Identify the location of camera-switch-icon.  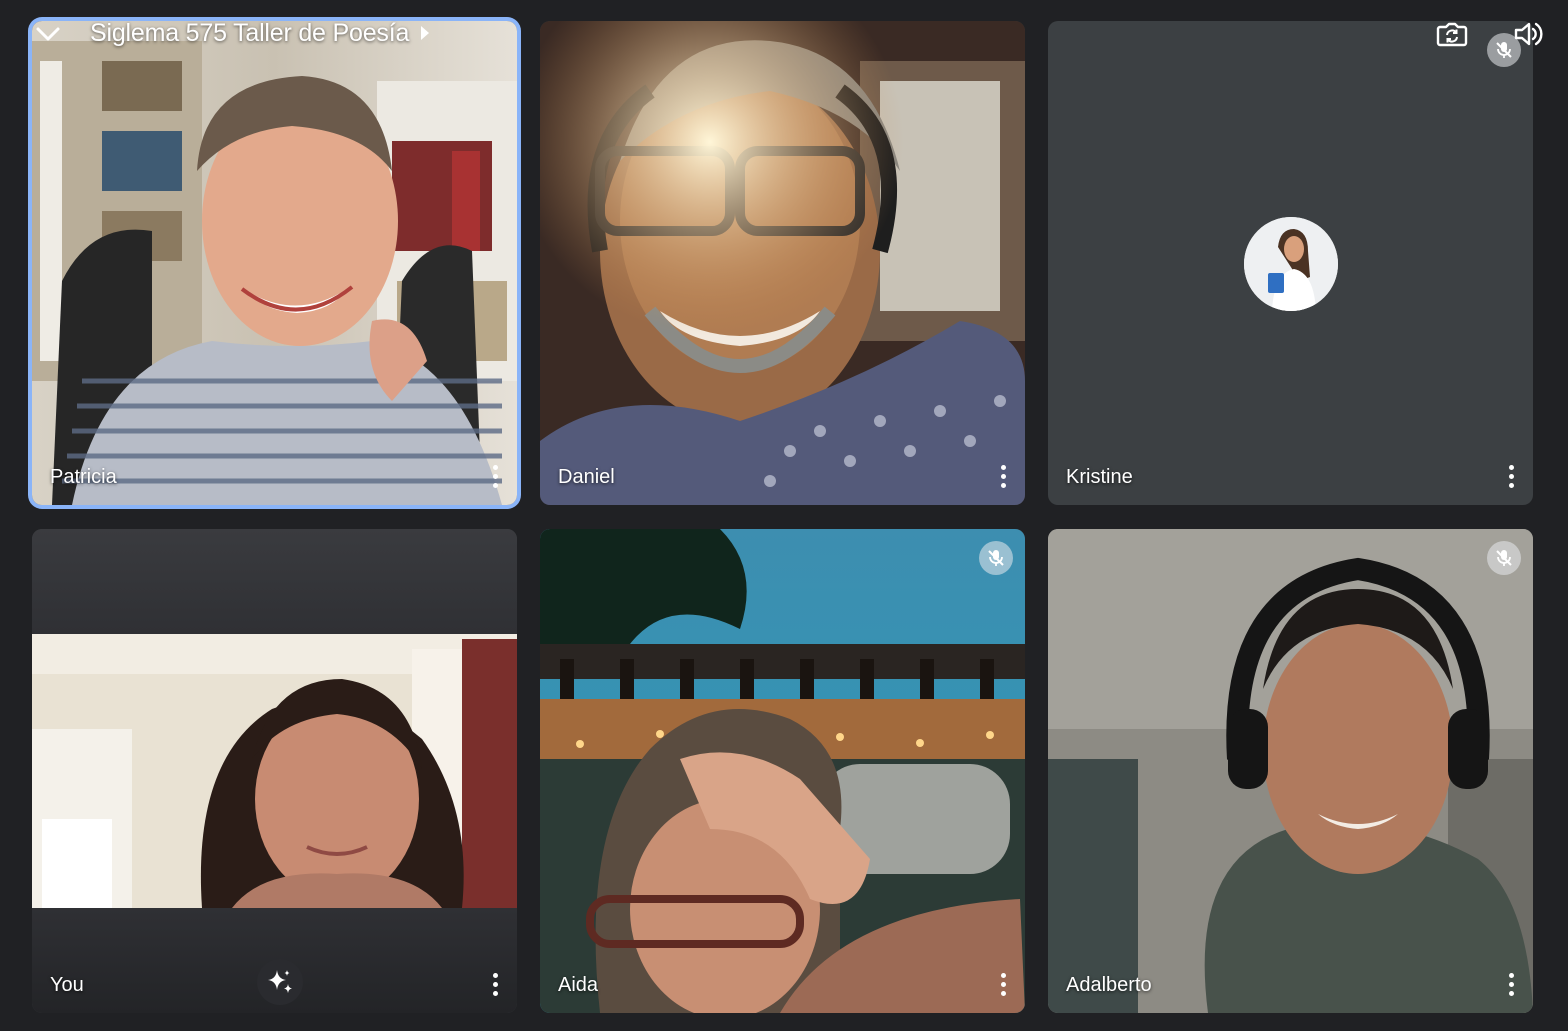
(1452, 34).